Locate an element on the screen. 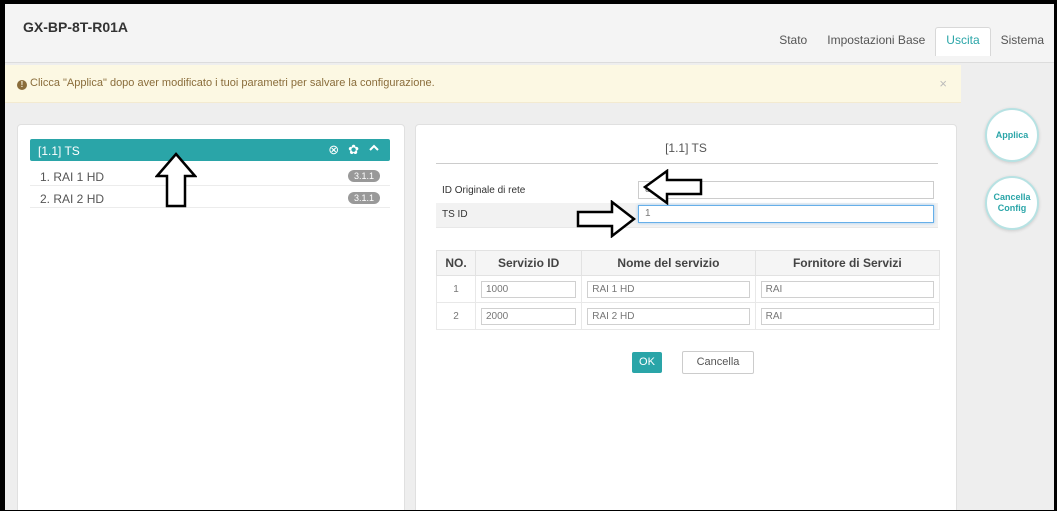  tab-impostazioni-base: Impostazioni Base is located at coordinates (876, 42).